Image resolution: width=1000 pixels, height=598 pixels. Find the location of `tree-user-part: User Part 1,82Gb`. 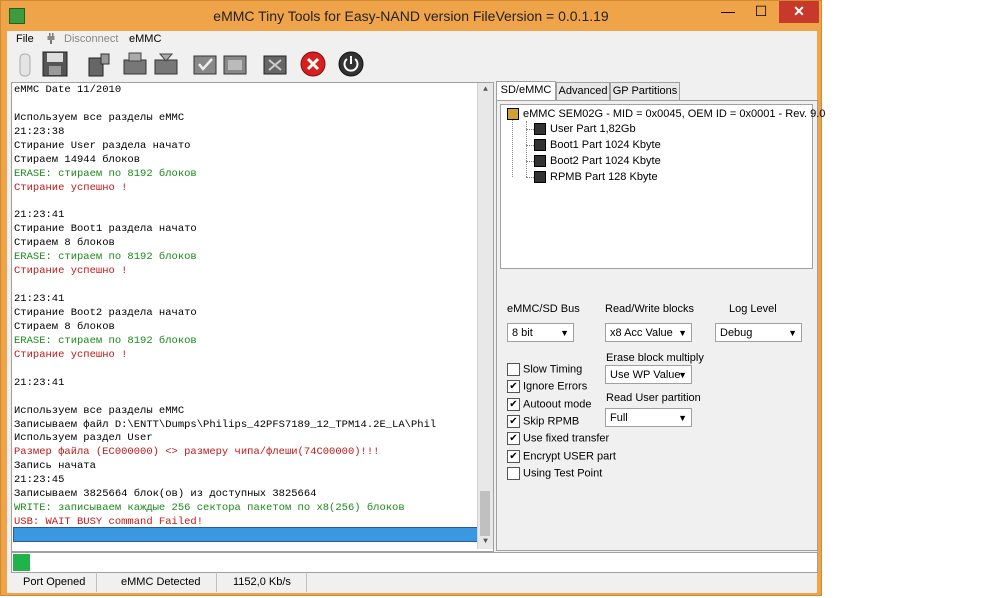

tree-user-part: User Part 1,82Gb is located at coordinates (585, 129).